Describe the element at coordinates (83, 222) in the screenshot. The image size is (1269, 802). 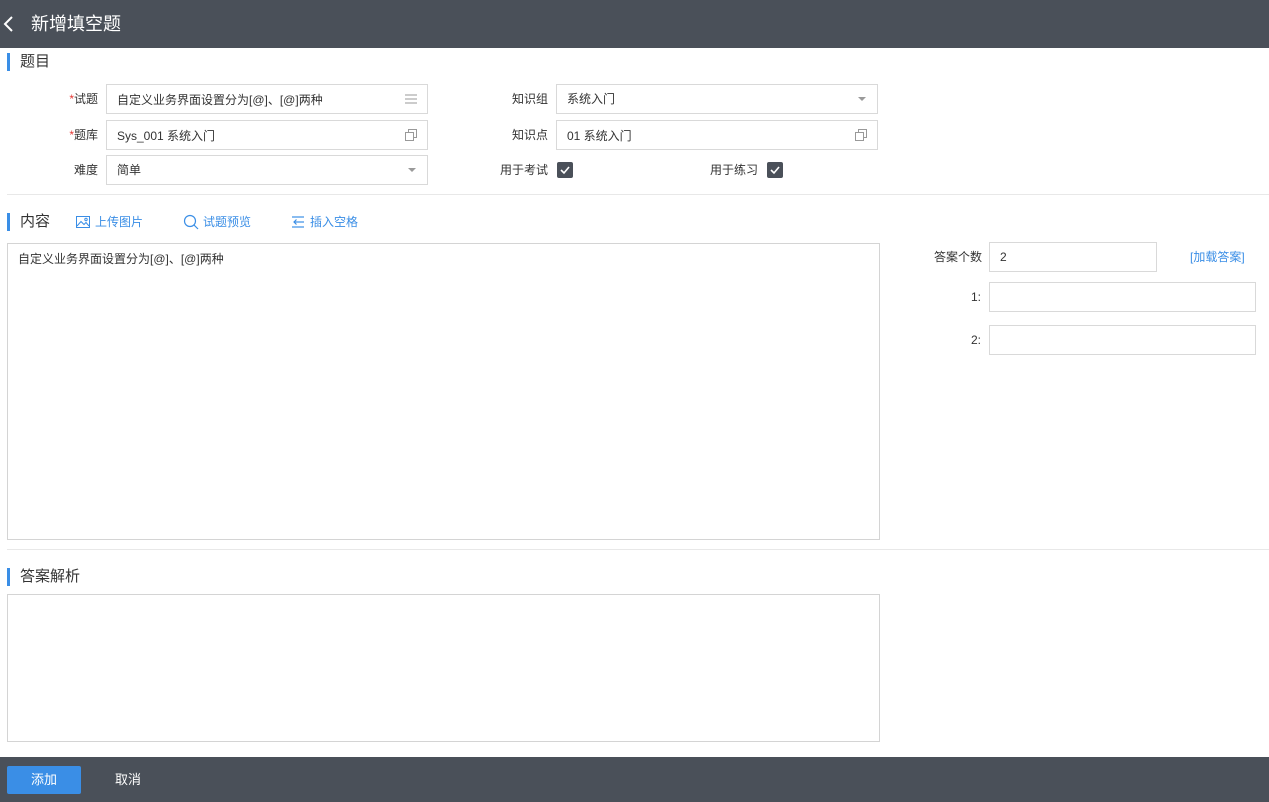
I see `image-icon` at that location.